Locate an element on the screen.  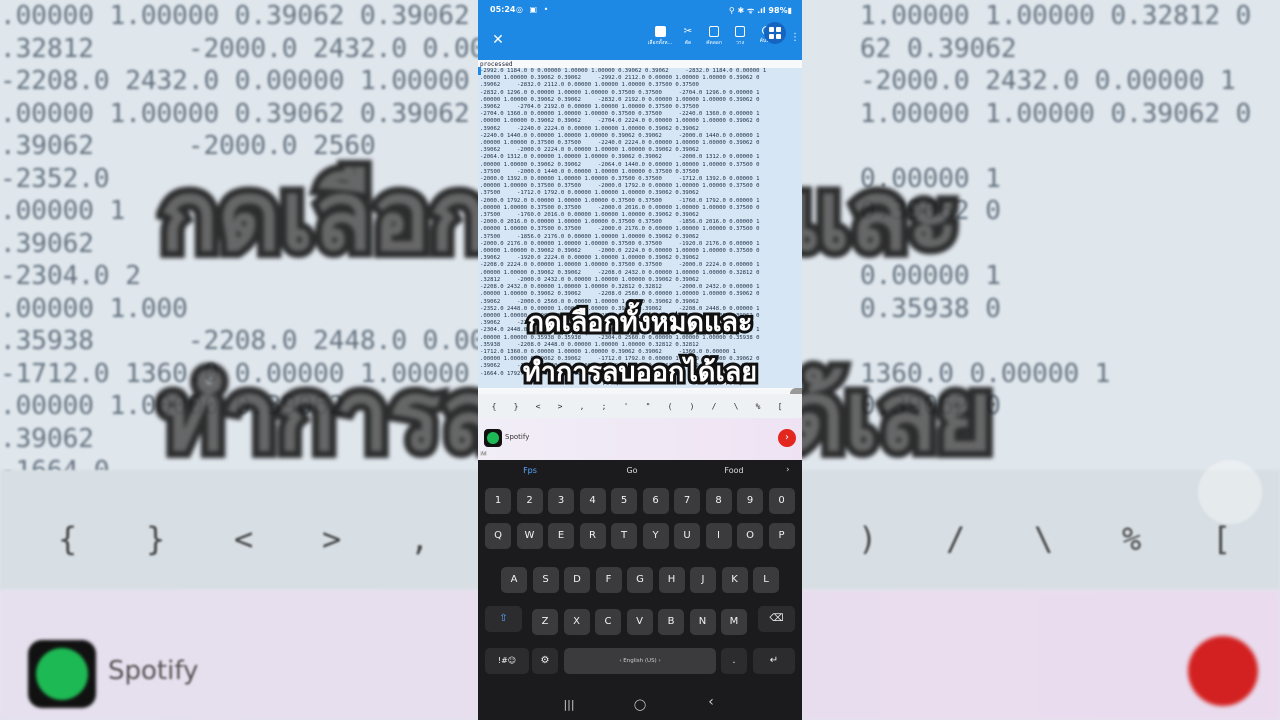
key-8: 8 is located at coordinates (718, 501).